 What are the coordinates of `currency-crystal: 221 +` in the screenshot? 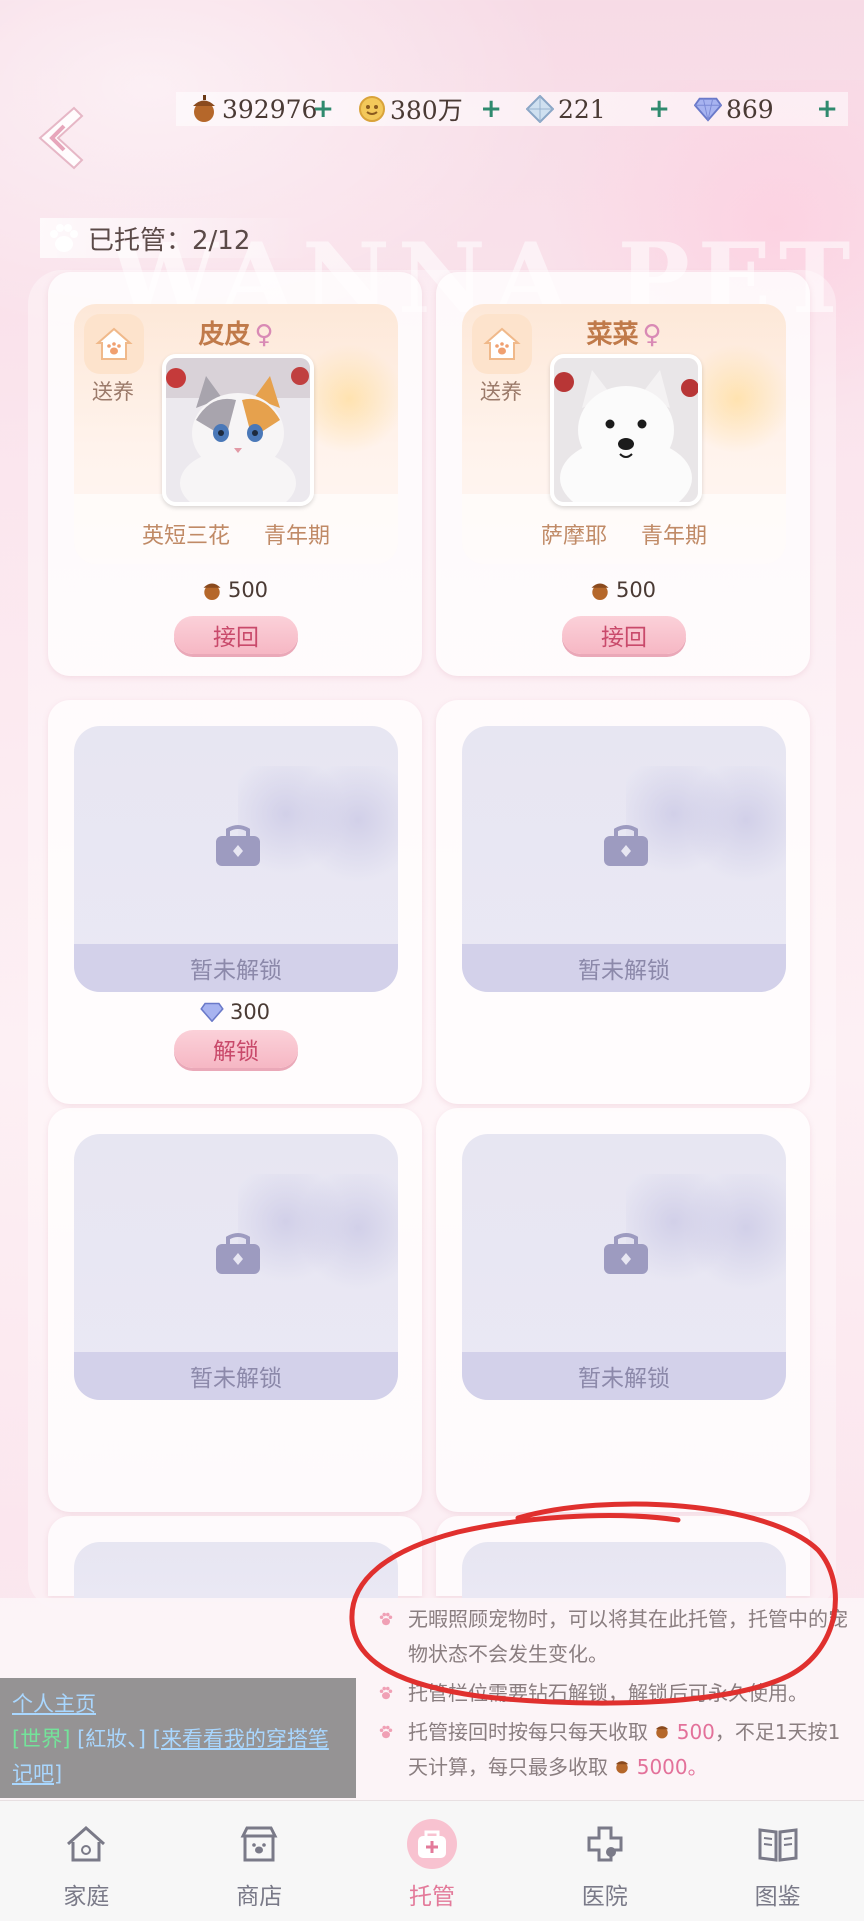 It's located at (596, 109).